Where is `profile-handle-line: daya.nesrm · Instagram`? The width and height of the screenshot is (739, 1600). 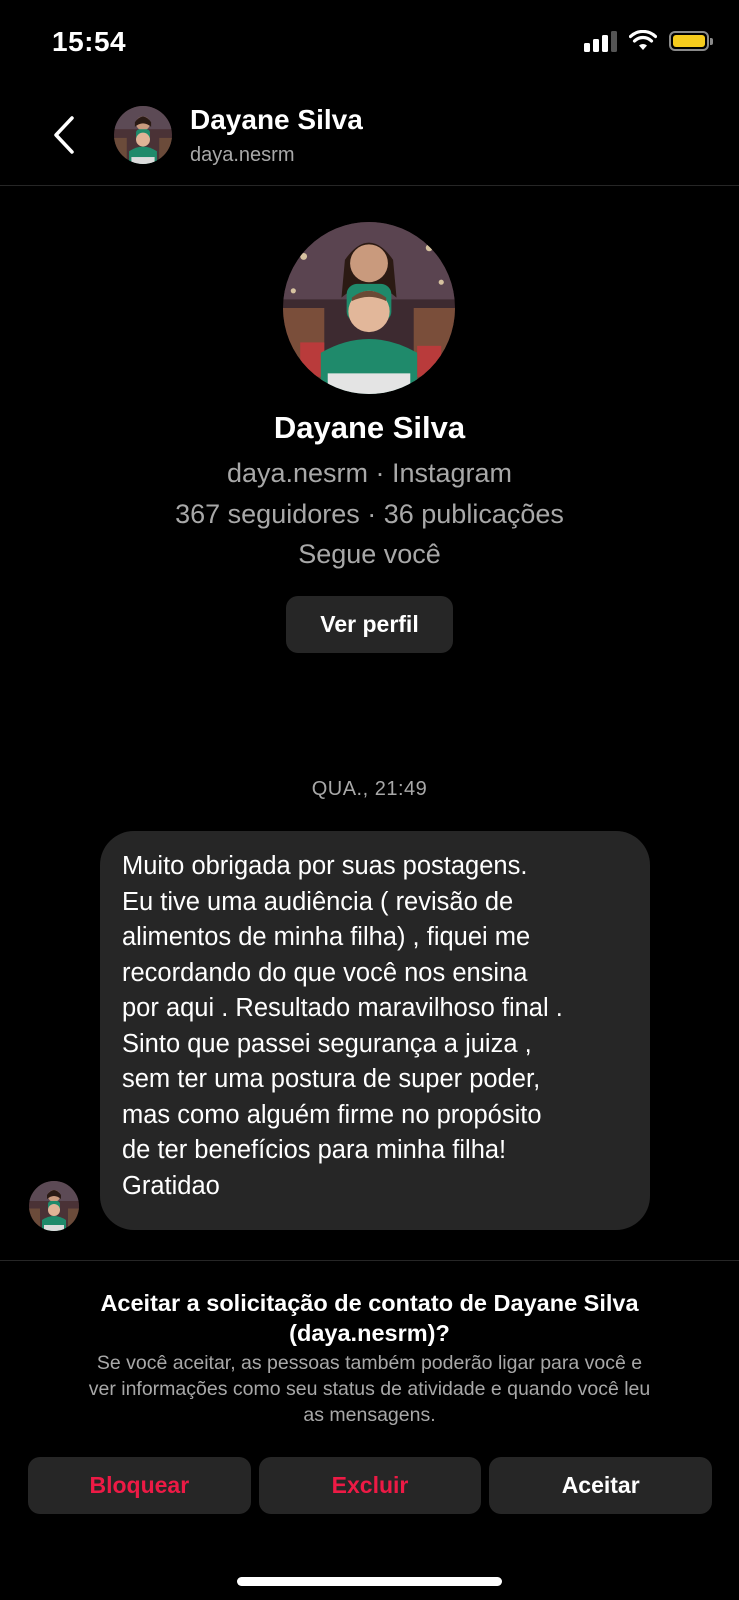
profile-handle-line: daya.nesrm · Instagram is located at coordinates (369, 473).